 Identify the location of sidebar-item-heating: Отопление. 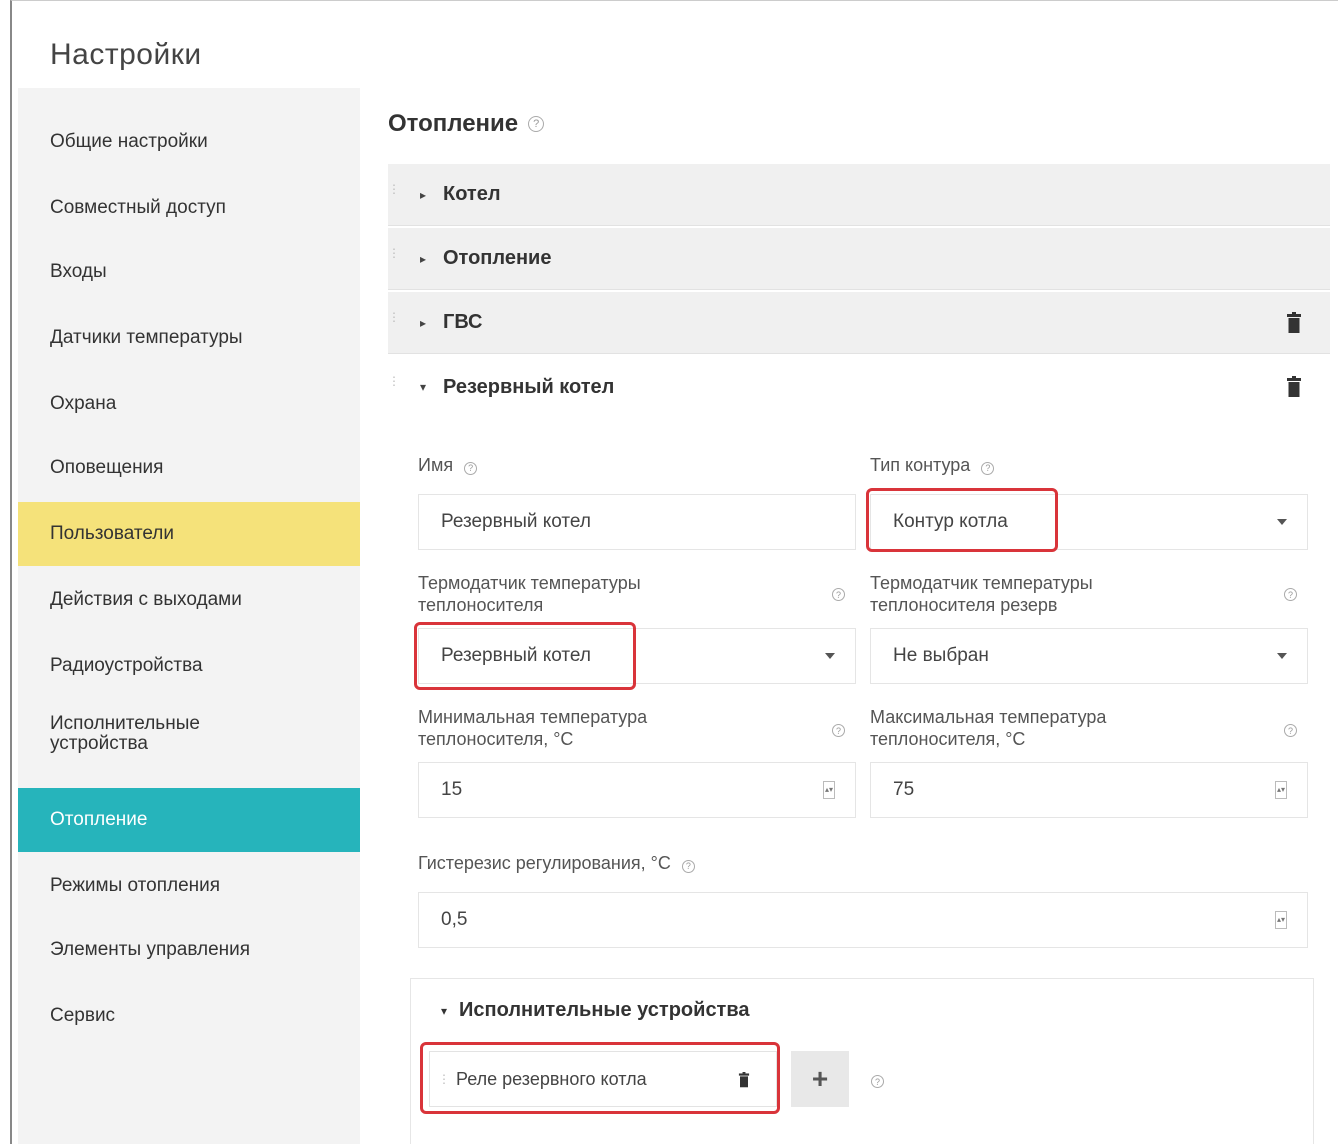
(189, 820).